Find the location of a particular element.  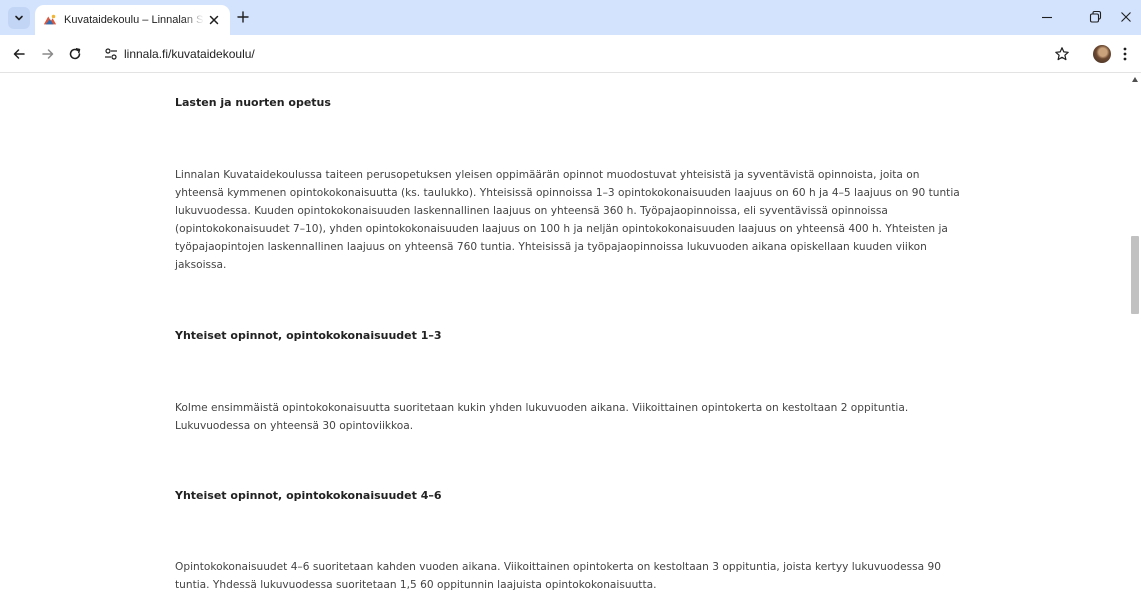

star-icon is located at coordinates (1062, 54).